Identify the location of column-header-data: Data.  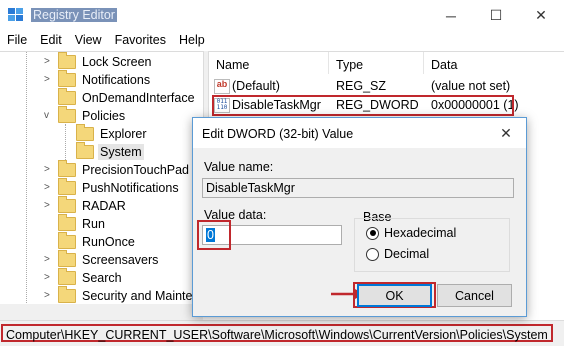
(444, 65).